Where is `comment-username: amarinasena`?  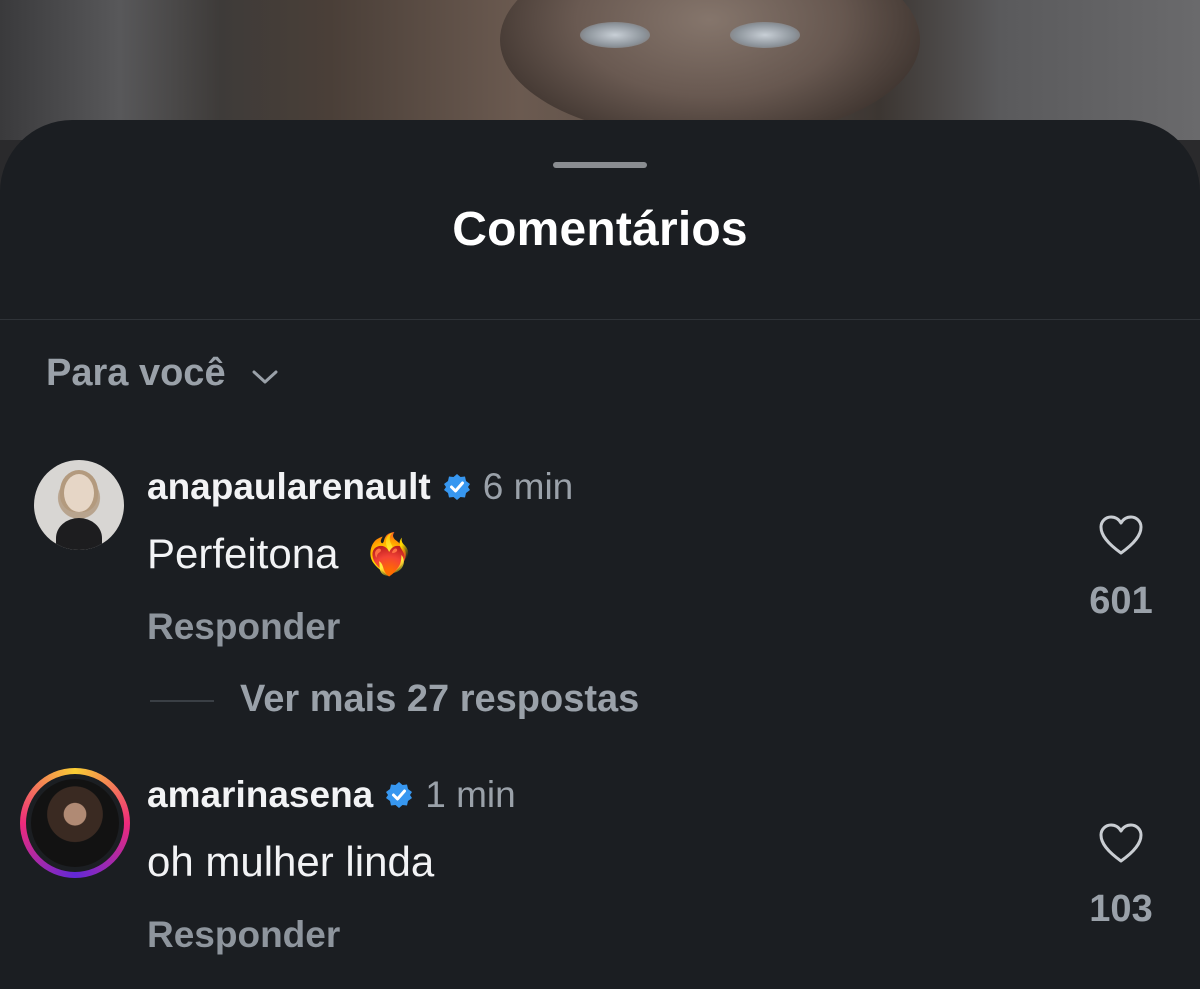
comment-username: amarinasena is located at coordinates (260, 795).